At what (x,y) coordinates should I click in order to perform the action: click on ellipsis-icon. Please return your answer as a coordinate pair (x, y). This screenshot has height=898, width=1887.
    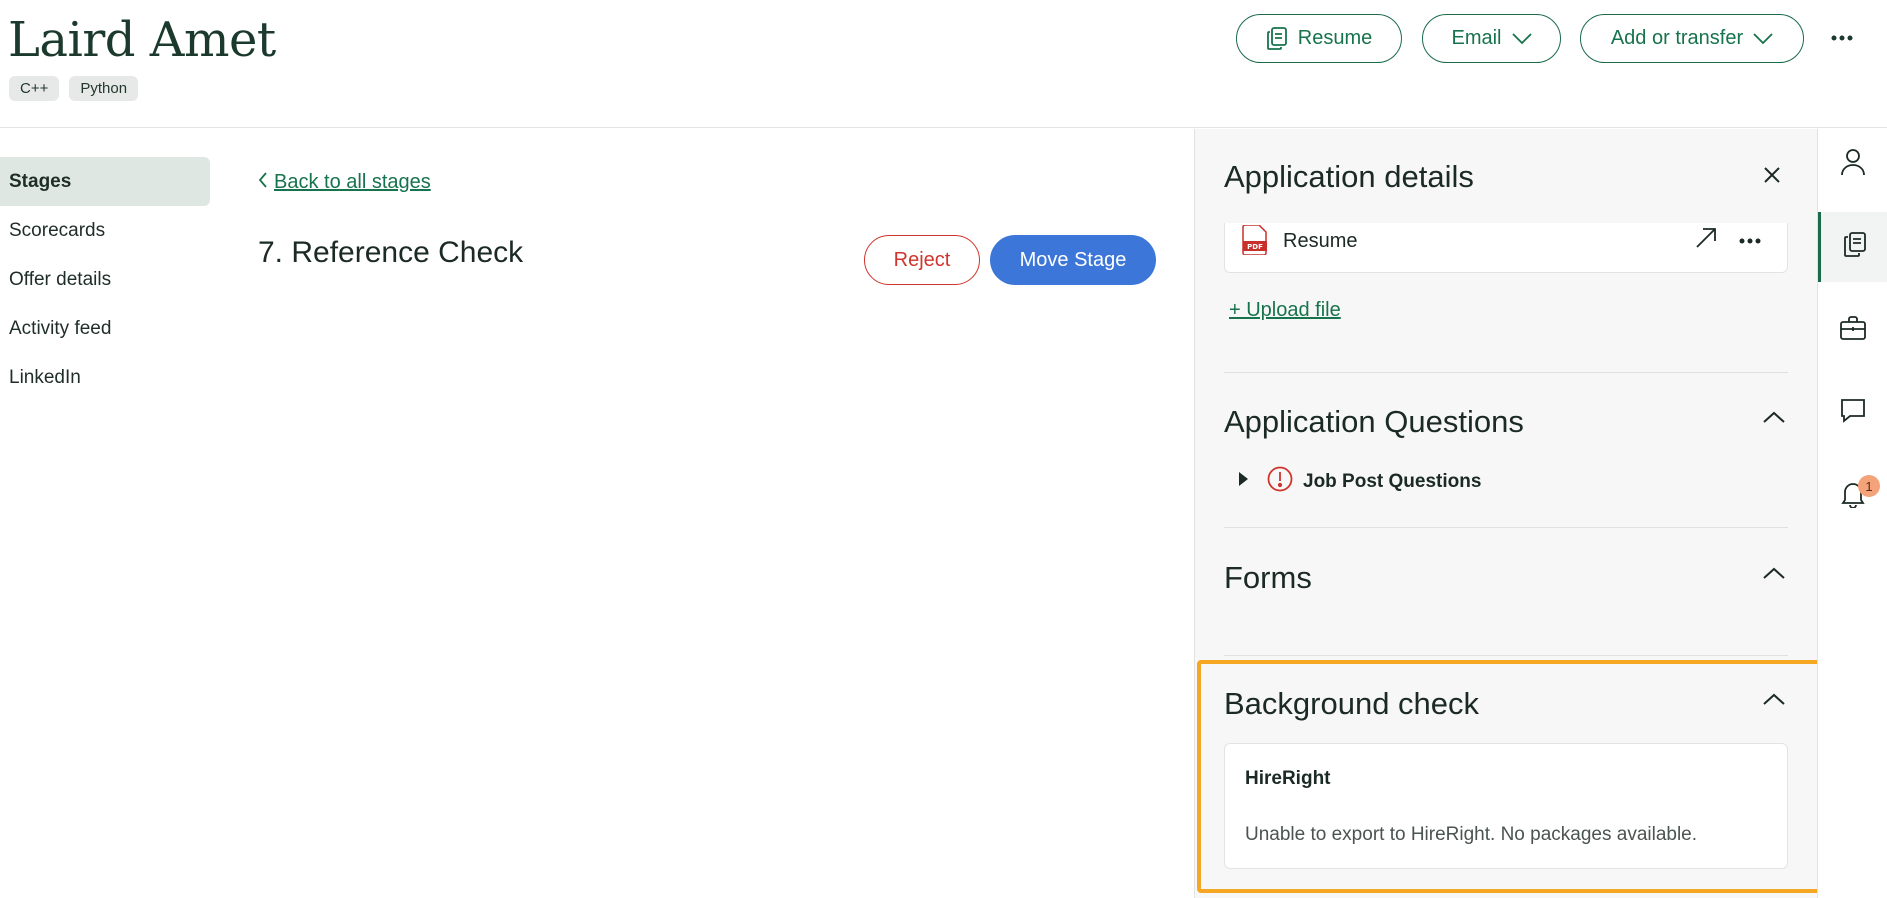
    Looking at the image, I should click on (1842, 37).